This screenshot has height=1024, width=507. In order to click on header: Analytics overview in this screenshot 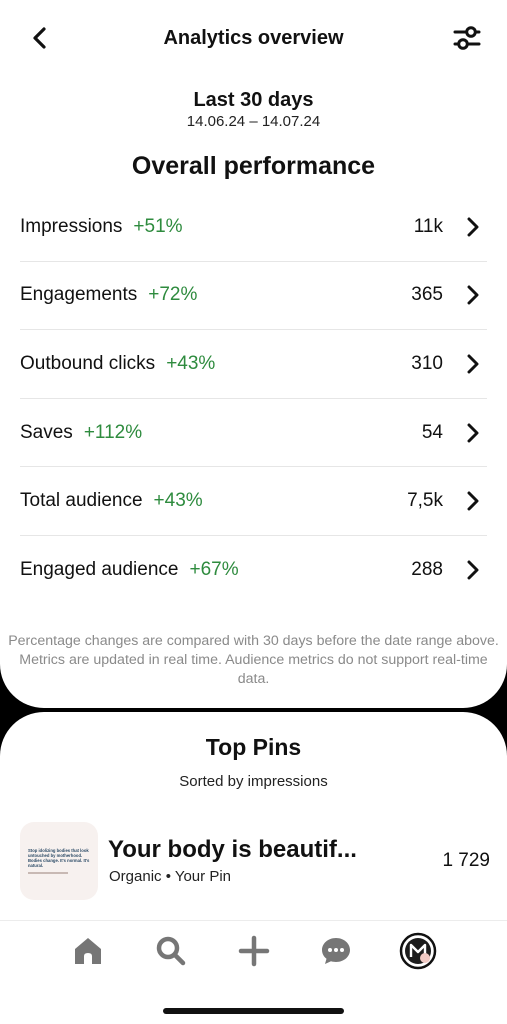, I will do `click(253, 40)`.